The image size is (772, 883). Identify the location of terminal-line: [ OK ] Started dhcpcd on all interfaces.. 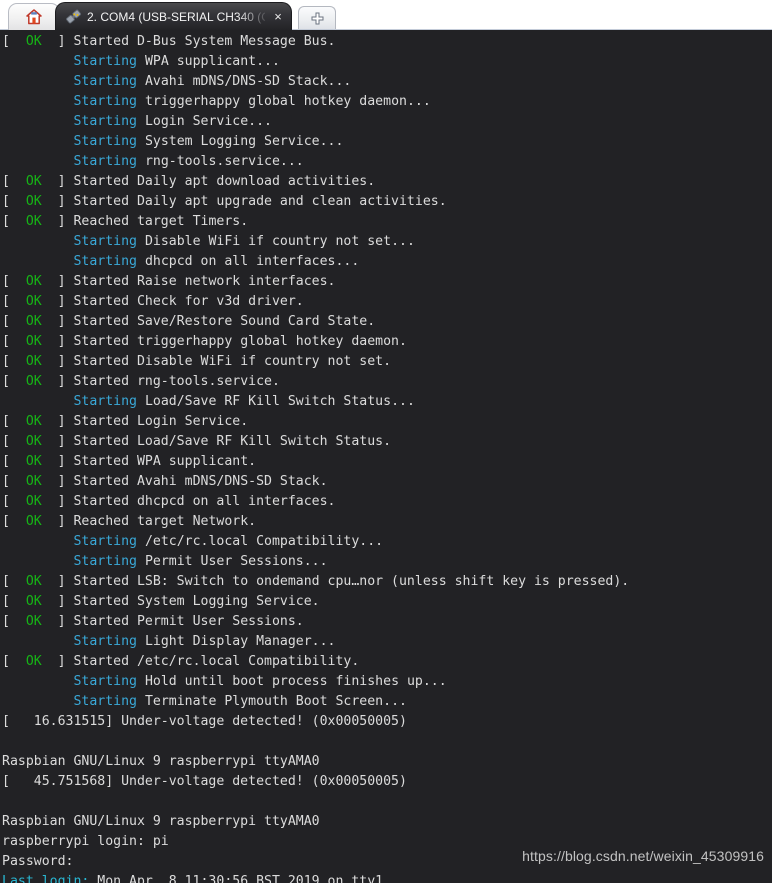
(387, 502).